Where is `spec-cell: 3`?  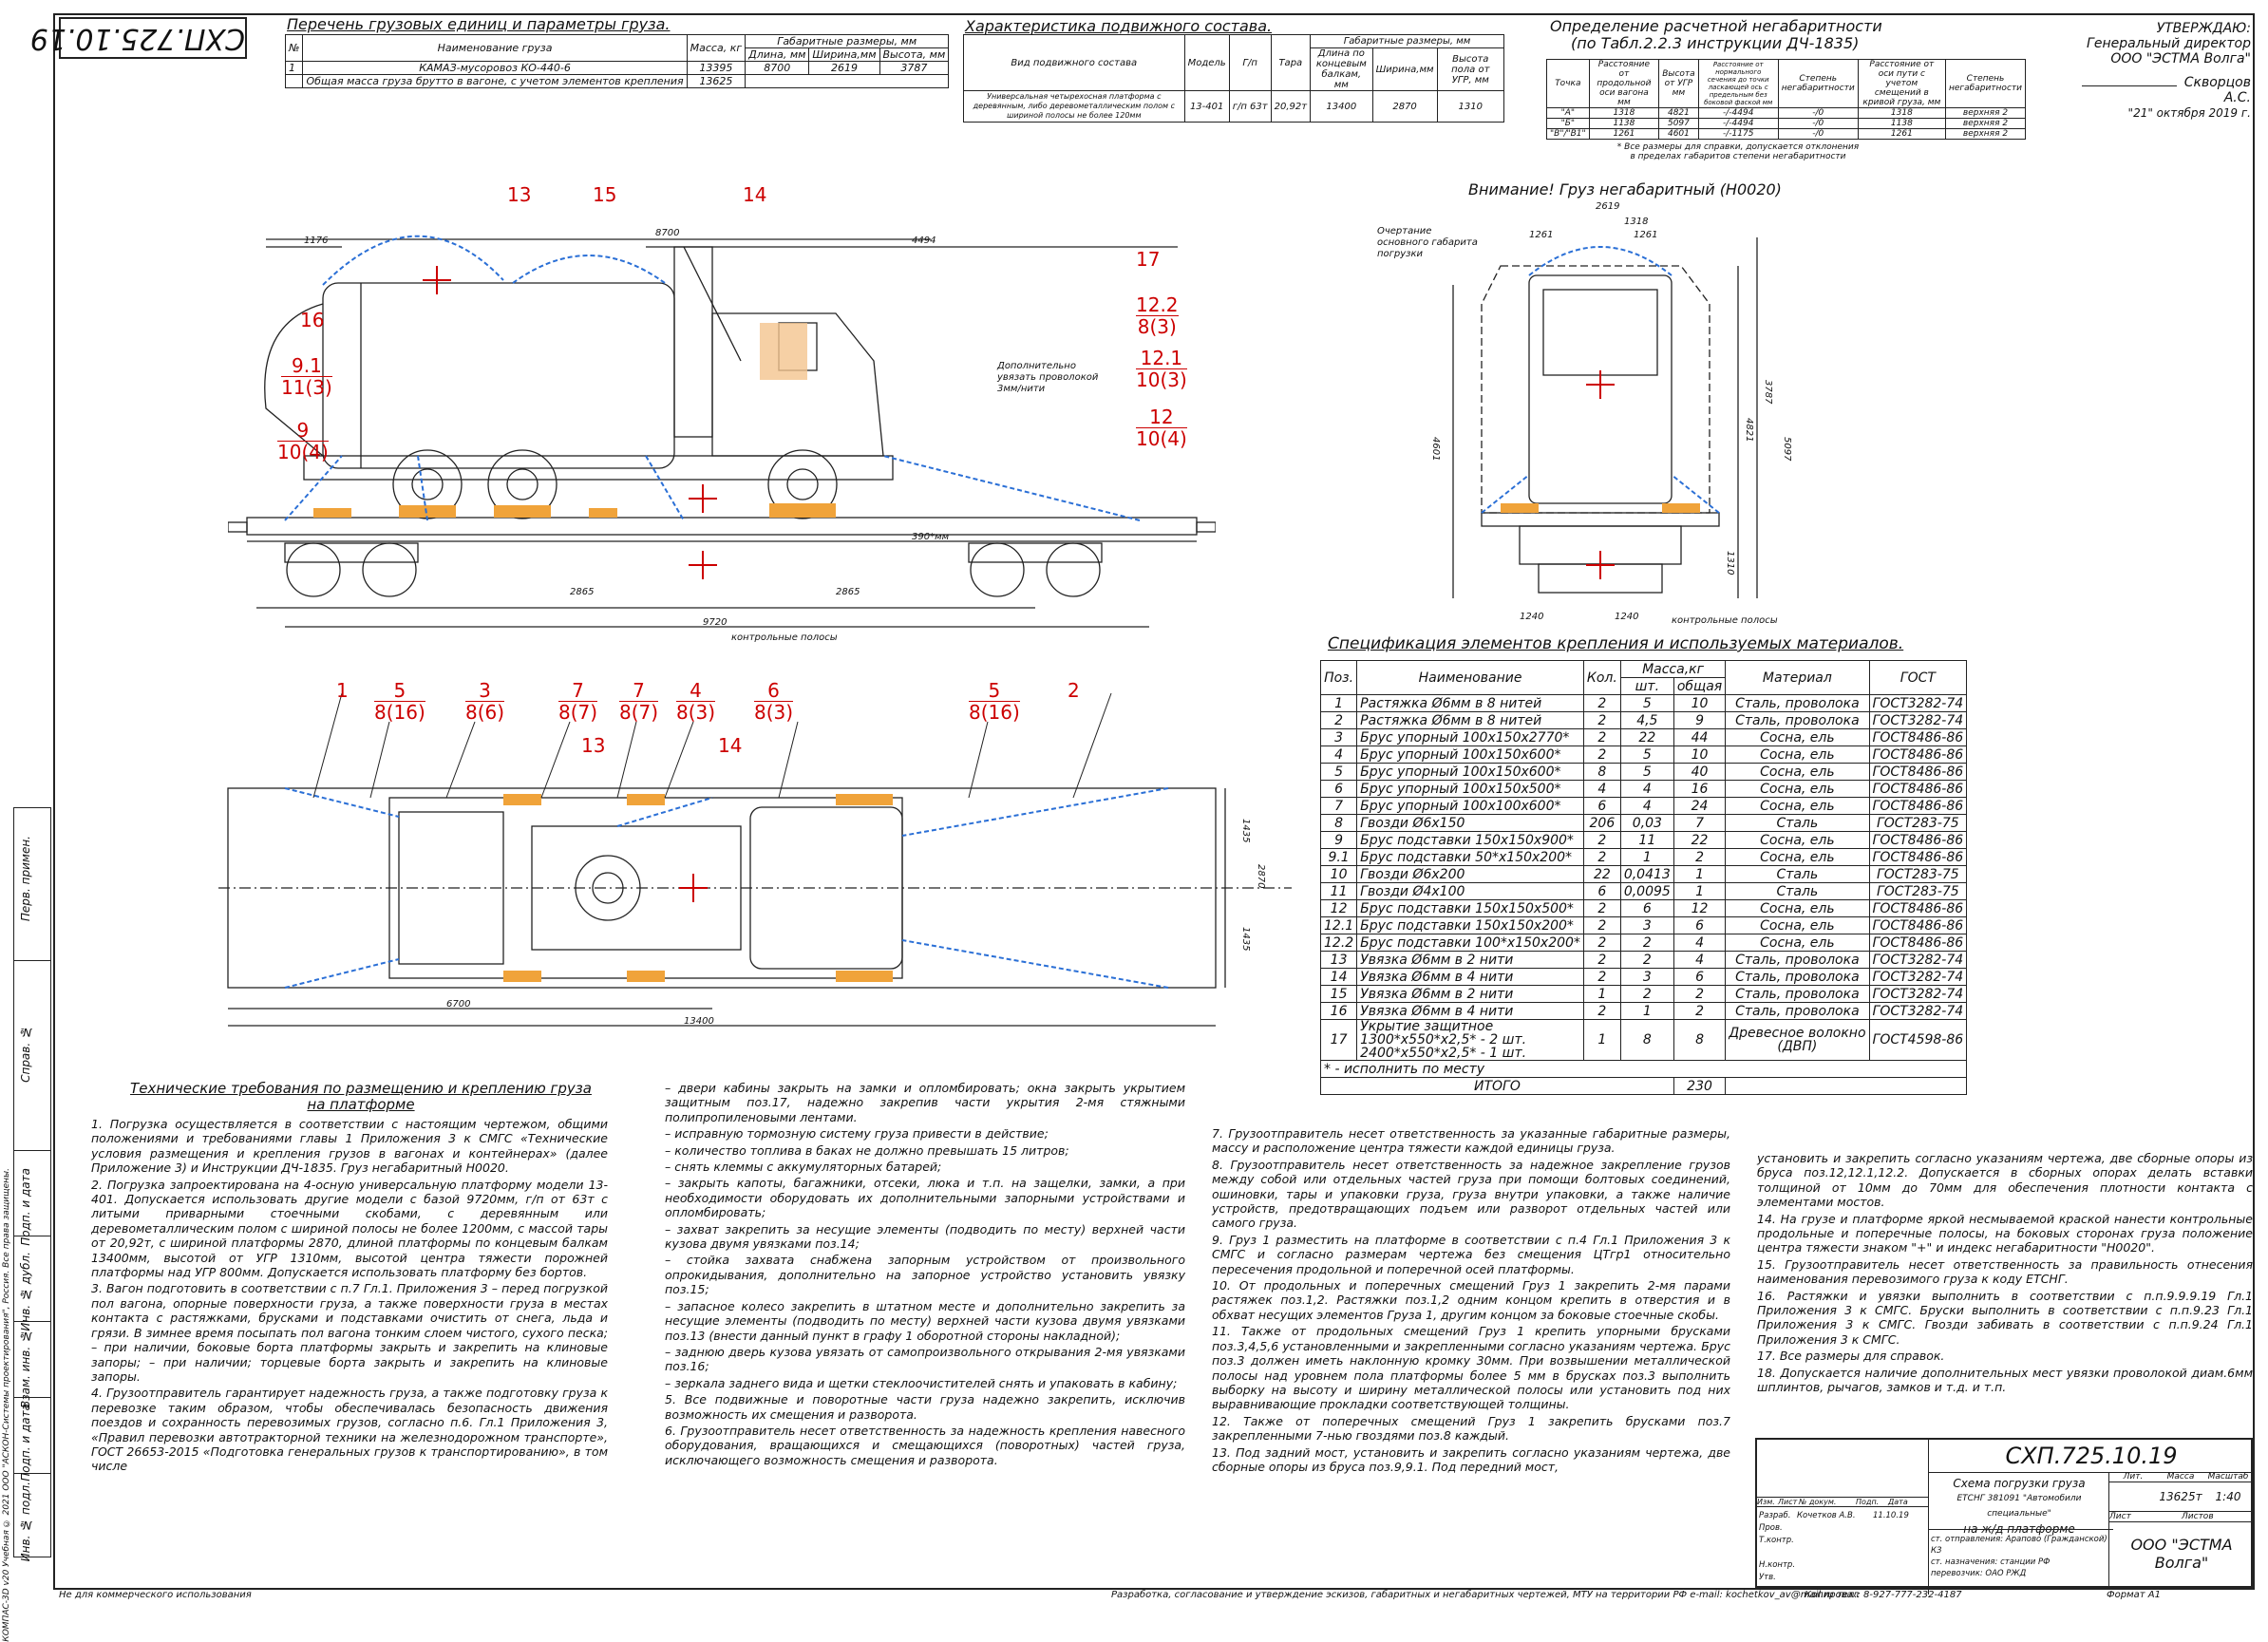
spec-cell: 3 is located at coordinates (1339, 737).